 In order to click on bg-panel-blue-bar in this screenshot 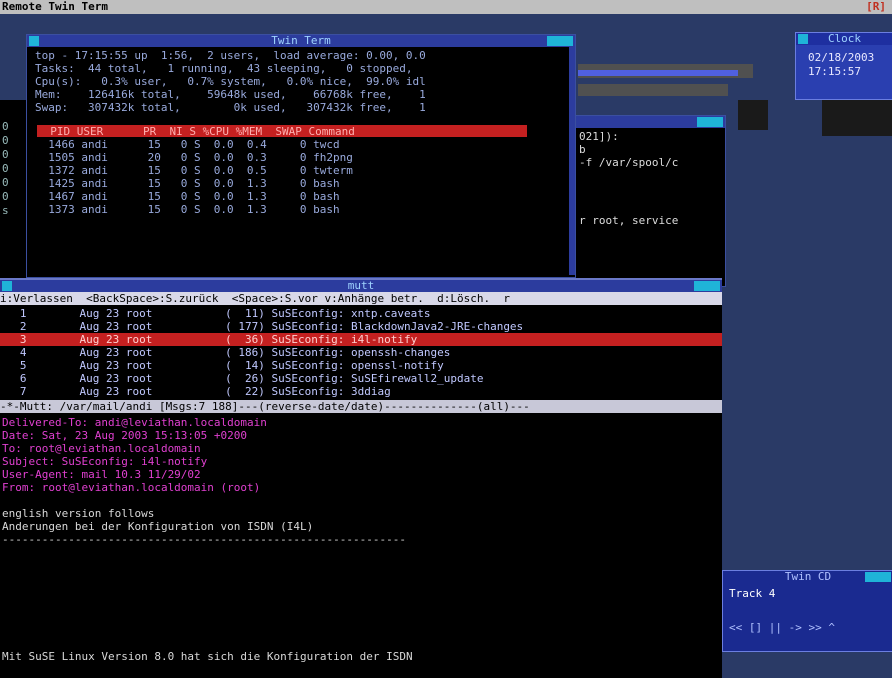, I will do `click(658, 73)`.